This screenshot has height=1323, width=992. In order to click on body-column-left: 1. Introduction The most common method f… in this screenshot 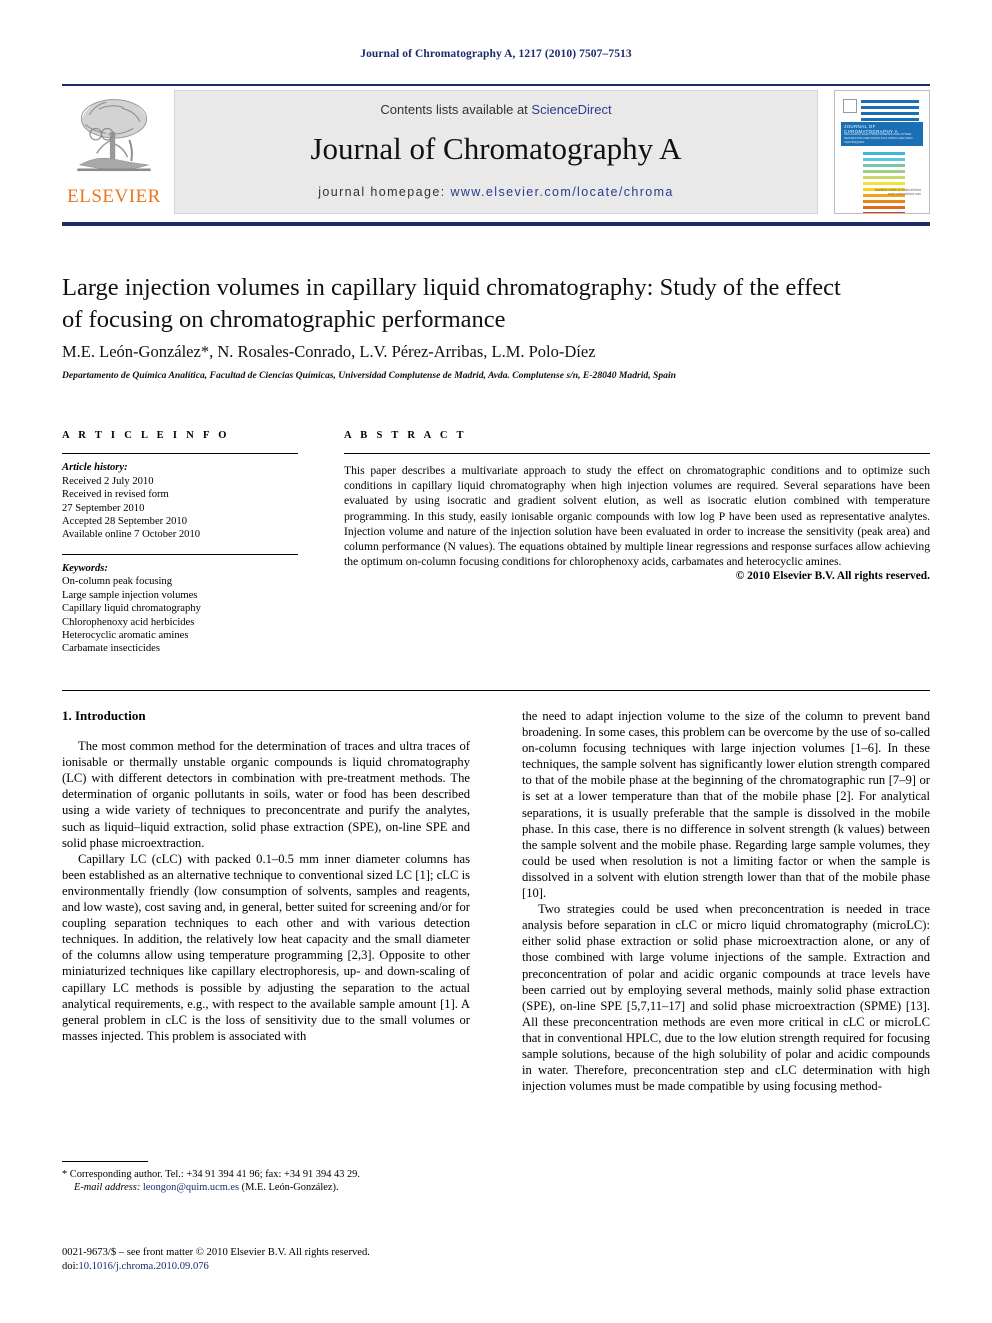, I will do `click(266, 876)`.